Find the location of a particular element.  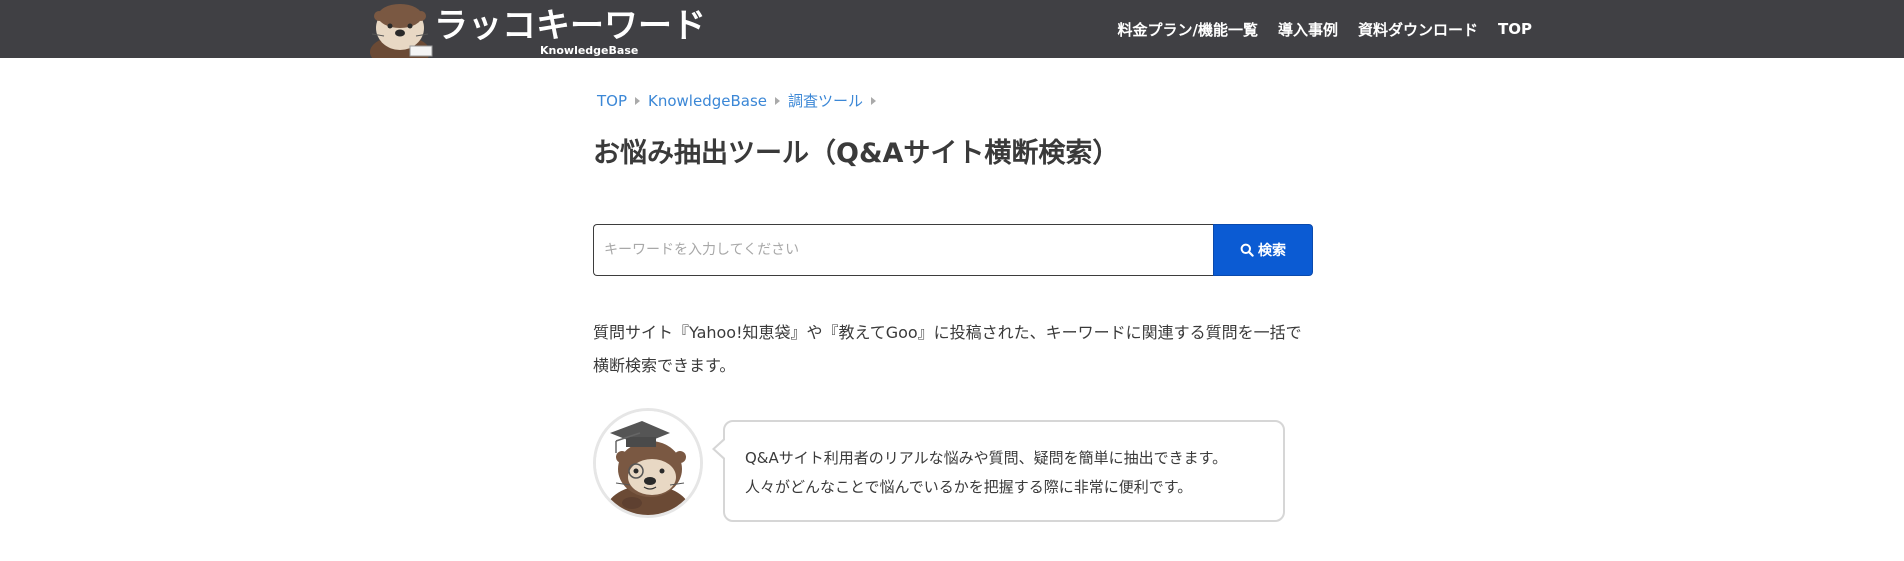

logo-title: ラッコキーワード is located at coordinates (570, 26).